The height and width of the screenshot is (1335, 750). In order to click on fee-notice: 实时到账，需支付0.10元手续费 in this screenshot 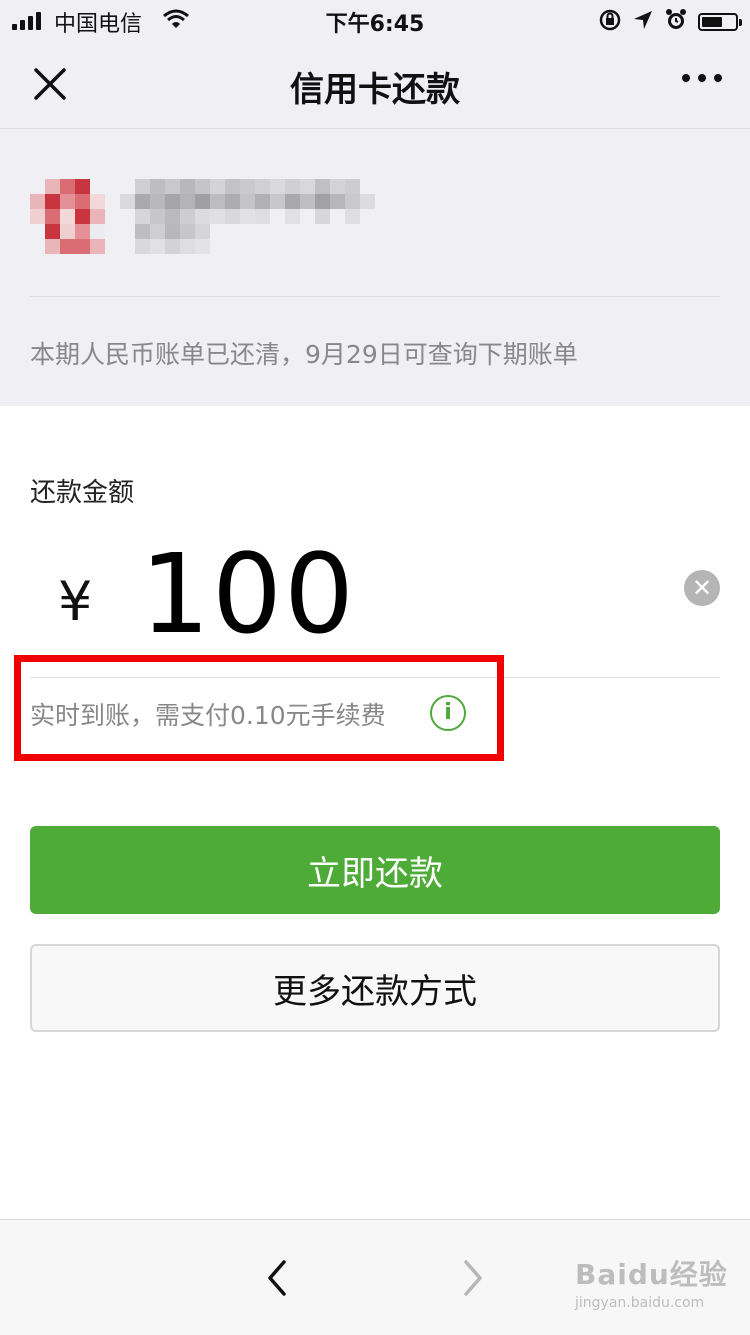, I will do `click(208, 715)`.